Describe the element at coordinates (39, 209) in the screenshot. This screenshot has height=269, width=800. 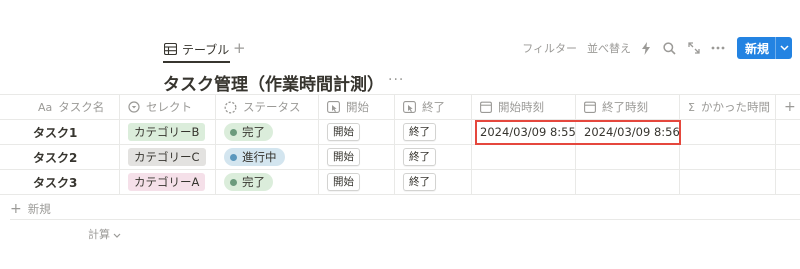
I see `new-row-label: 新規` at that location.